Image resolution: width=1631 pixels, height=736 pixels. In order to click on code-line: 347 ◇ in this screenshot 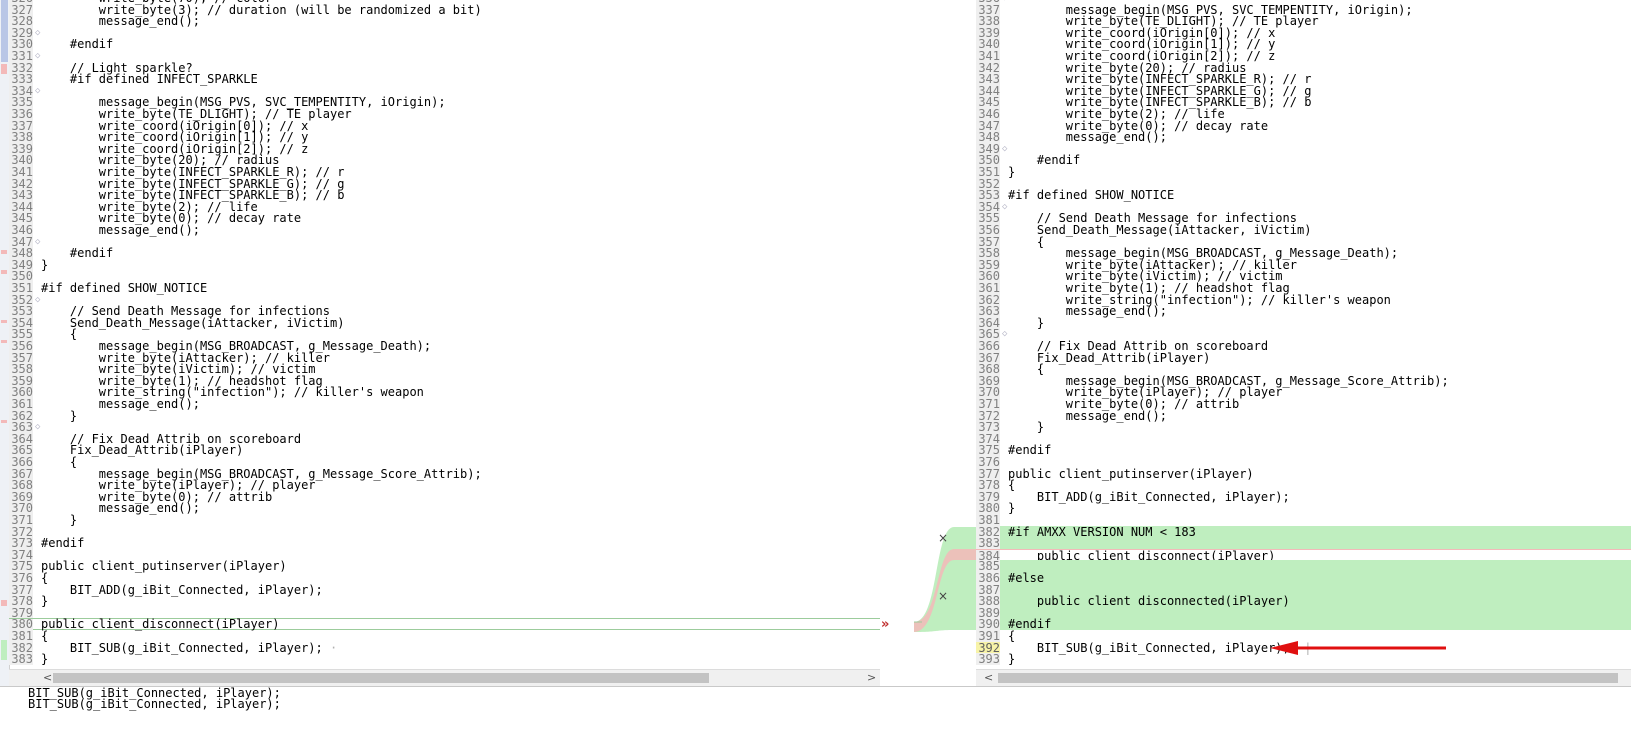, I will do `click(444, 241)`.